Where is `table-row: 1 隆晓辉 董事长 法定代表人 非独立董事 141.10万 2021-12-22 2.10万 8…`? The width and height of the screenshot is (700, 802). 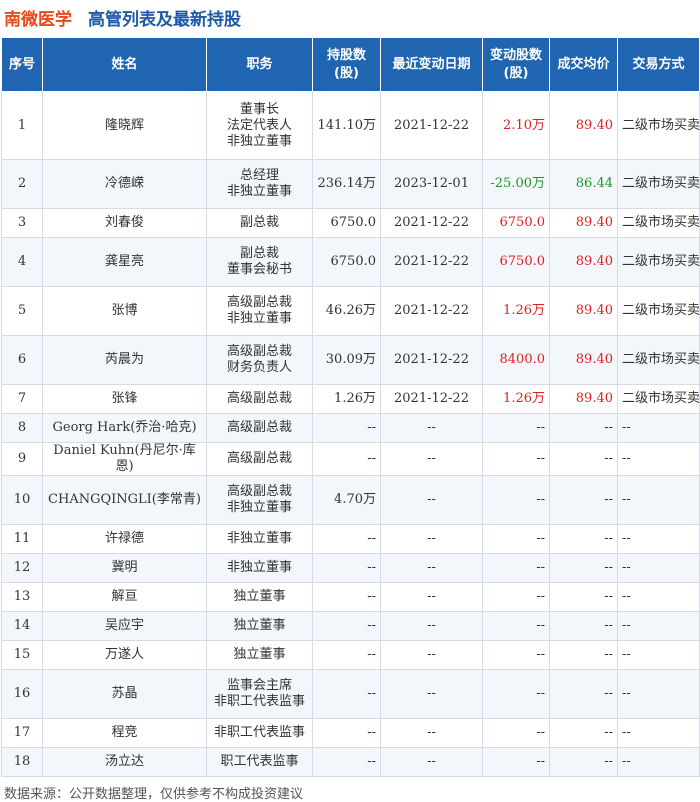
table-row: 1 隆晓辉 董事长 法定代表人 非独立董事 141.10万 2021-12-22 2.10万 8… is located at coordinates (350, 125).